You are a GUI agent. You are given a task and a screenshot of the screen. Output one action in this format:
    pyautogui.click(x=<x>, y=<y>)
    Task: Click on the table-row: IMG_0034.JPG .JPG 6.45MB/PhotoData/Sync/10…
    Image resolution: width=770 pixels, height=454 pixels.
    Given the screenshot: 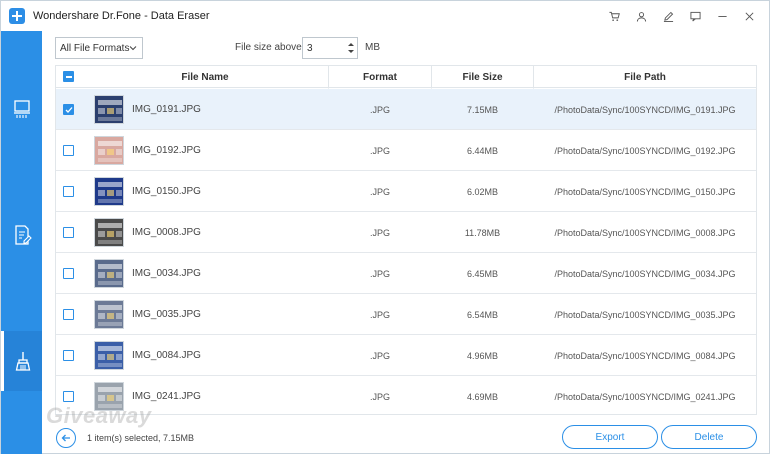 What is the action you would take?
    pyautogui.click(x=406, y=273)
    